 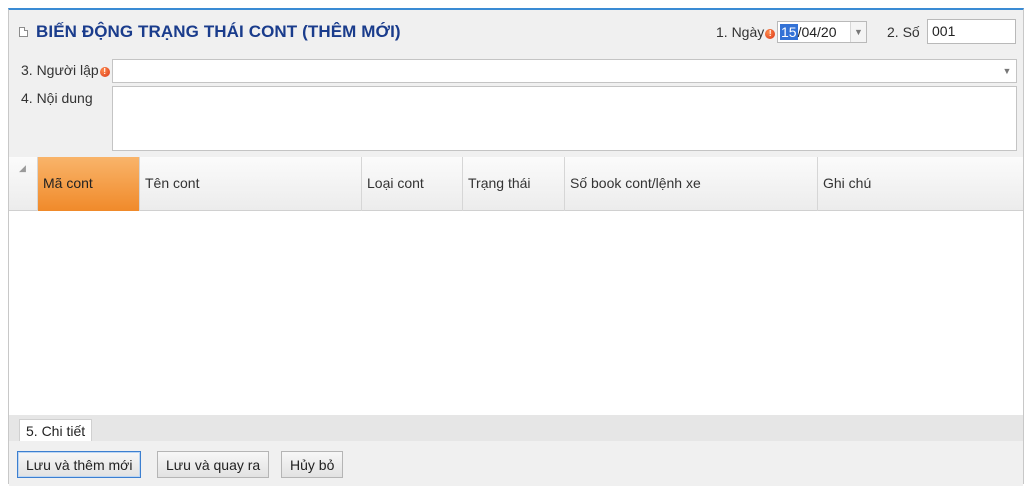 What do you see at coordinates (789, 32) in the screenshot?
I see `date-day-selected: 15` at bounding box center [789, 32].